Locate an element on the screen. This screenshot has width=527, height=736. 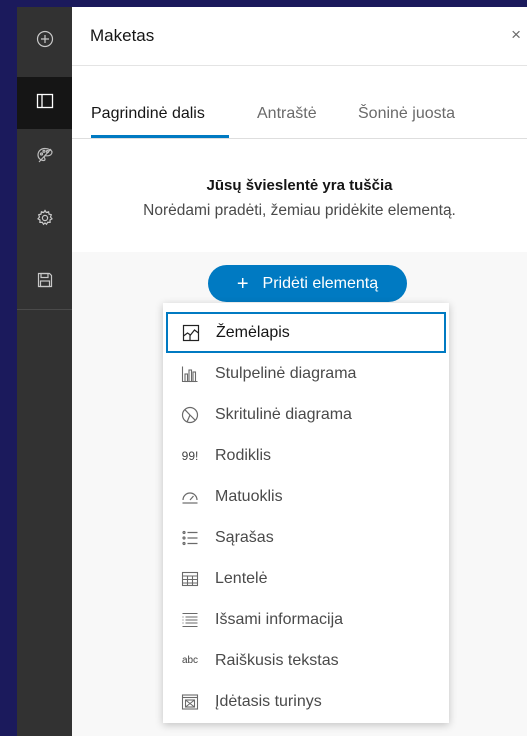
rail-save-button is located at coordinates (44, 282).